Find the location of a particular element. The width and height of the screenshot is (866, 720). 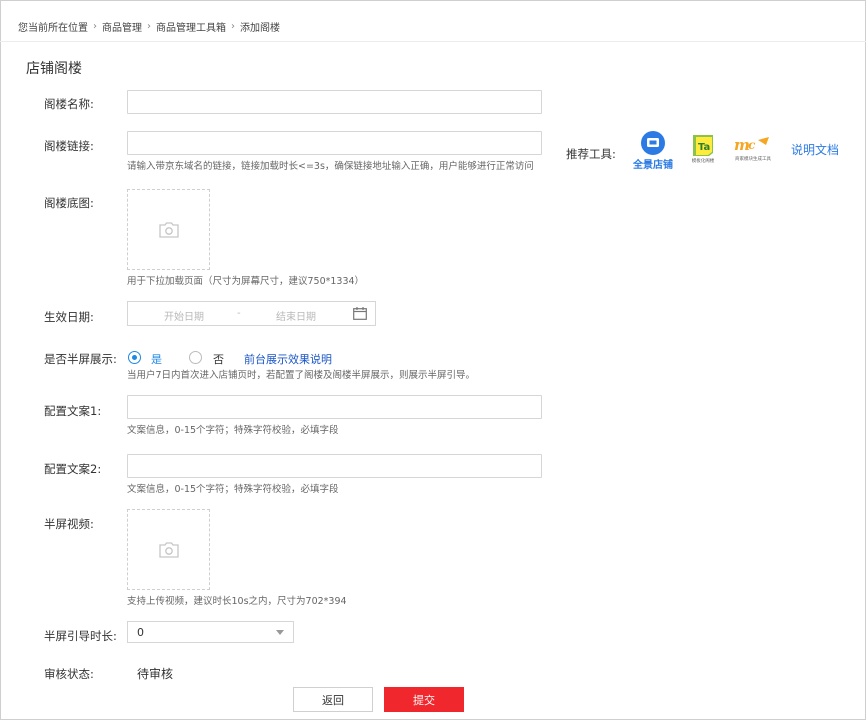

breadcrumb-link-toolbox: 商品管理工具箱 is located at coordinates (191, 26).